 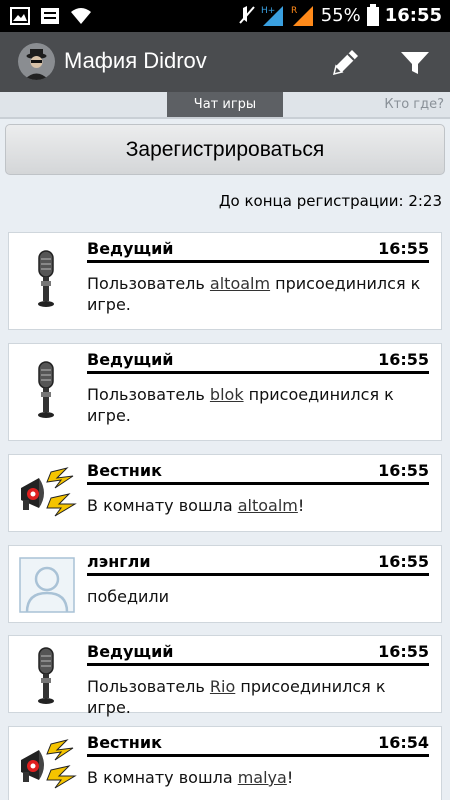 What do you see at coordinates (20, 16) in the screenshot?
I see `image-icon` at bounding box center [20, 16].